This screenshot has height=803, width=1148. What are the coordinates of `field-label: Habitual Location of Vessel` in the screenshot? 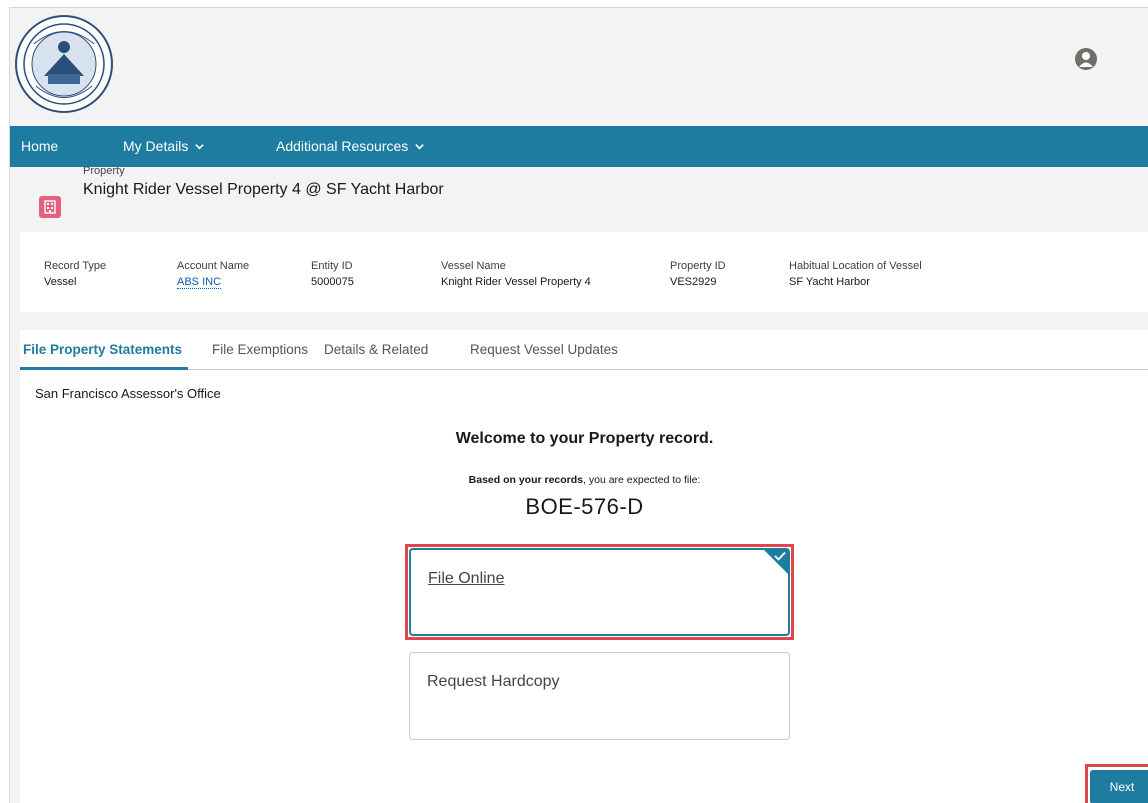 It's located at (855, 266).